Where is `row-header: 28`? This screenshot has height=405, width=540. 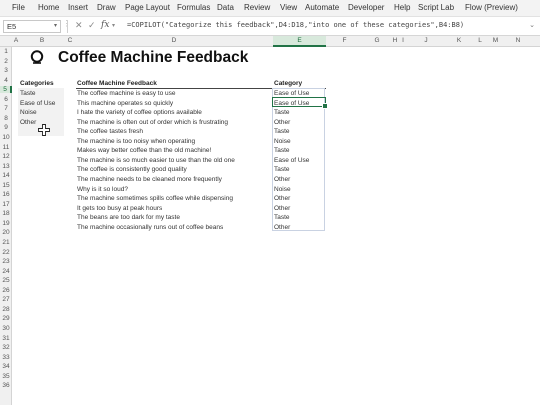 row-header: 28 is located at coordinates (6, 309).